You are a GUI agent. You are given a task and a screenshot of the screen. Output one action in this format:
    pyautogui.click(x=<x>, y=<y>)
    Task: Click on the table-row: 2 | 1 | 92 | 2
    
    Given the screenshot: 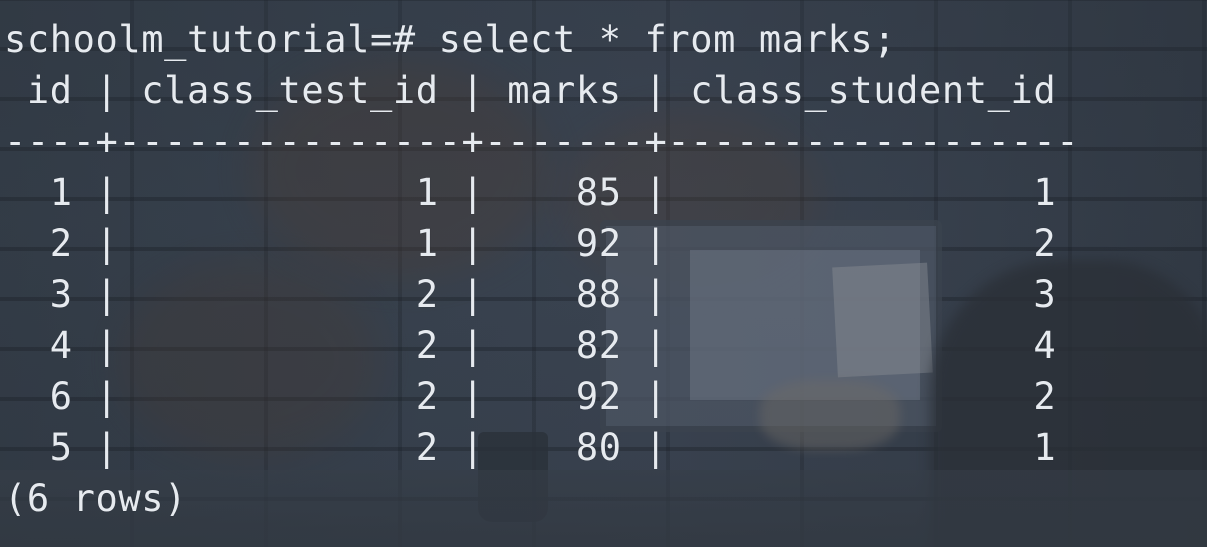 What is the action you would take?
    pyautogui.click(x=530, y=243)
    